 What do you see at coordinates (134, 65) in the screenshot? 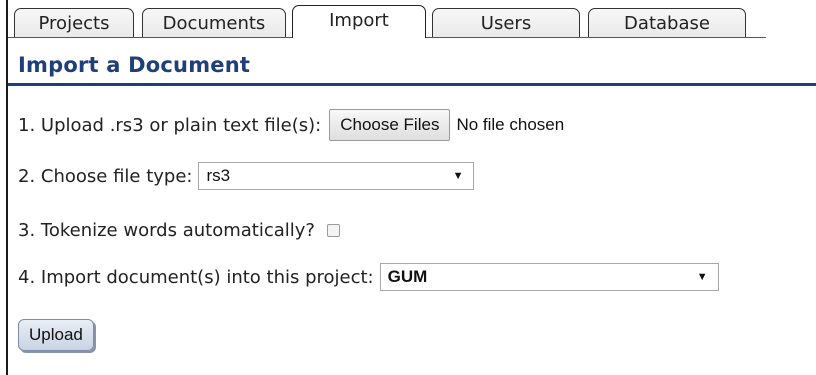
I see `page-title: Import a Document` at bounding box center [134, 65].